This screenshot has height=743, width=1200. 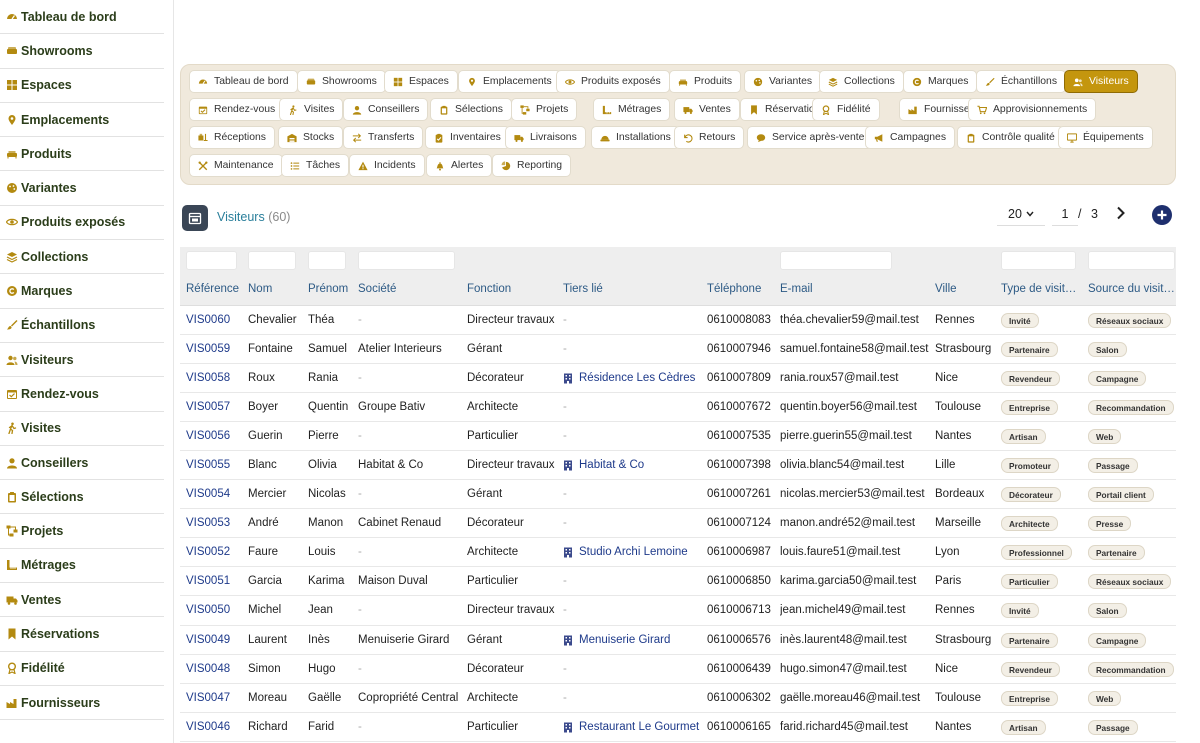 I want to click on nav-chip: Approvisionnements, so click(x=1032, y=109).